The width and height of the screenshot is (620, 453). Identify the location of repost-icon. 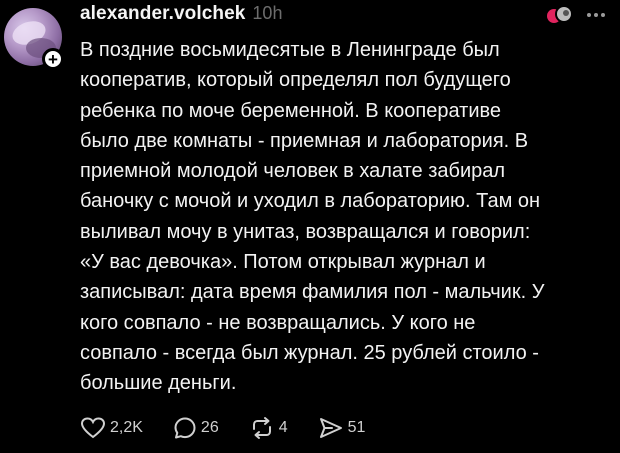
(261, 428).